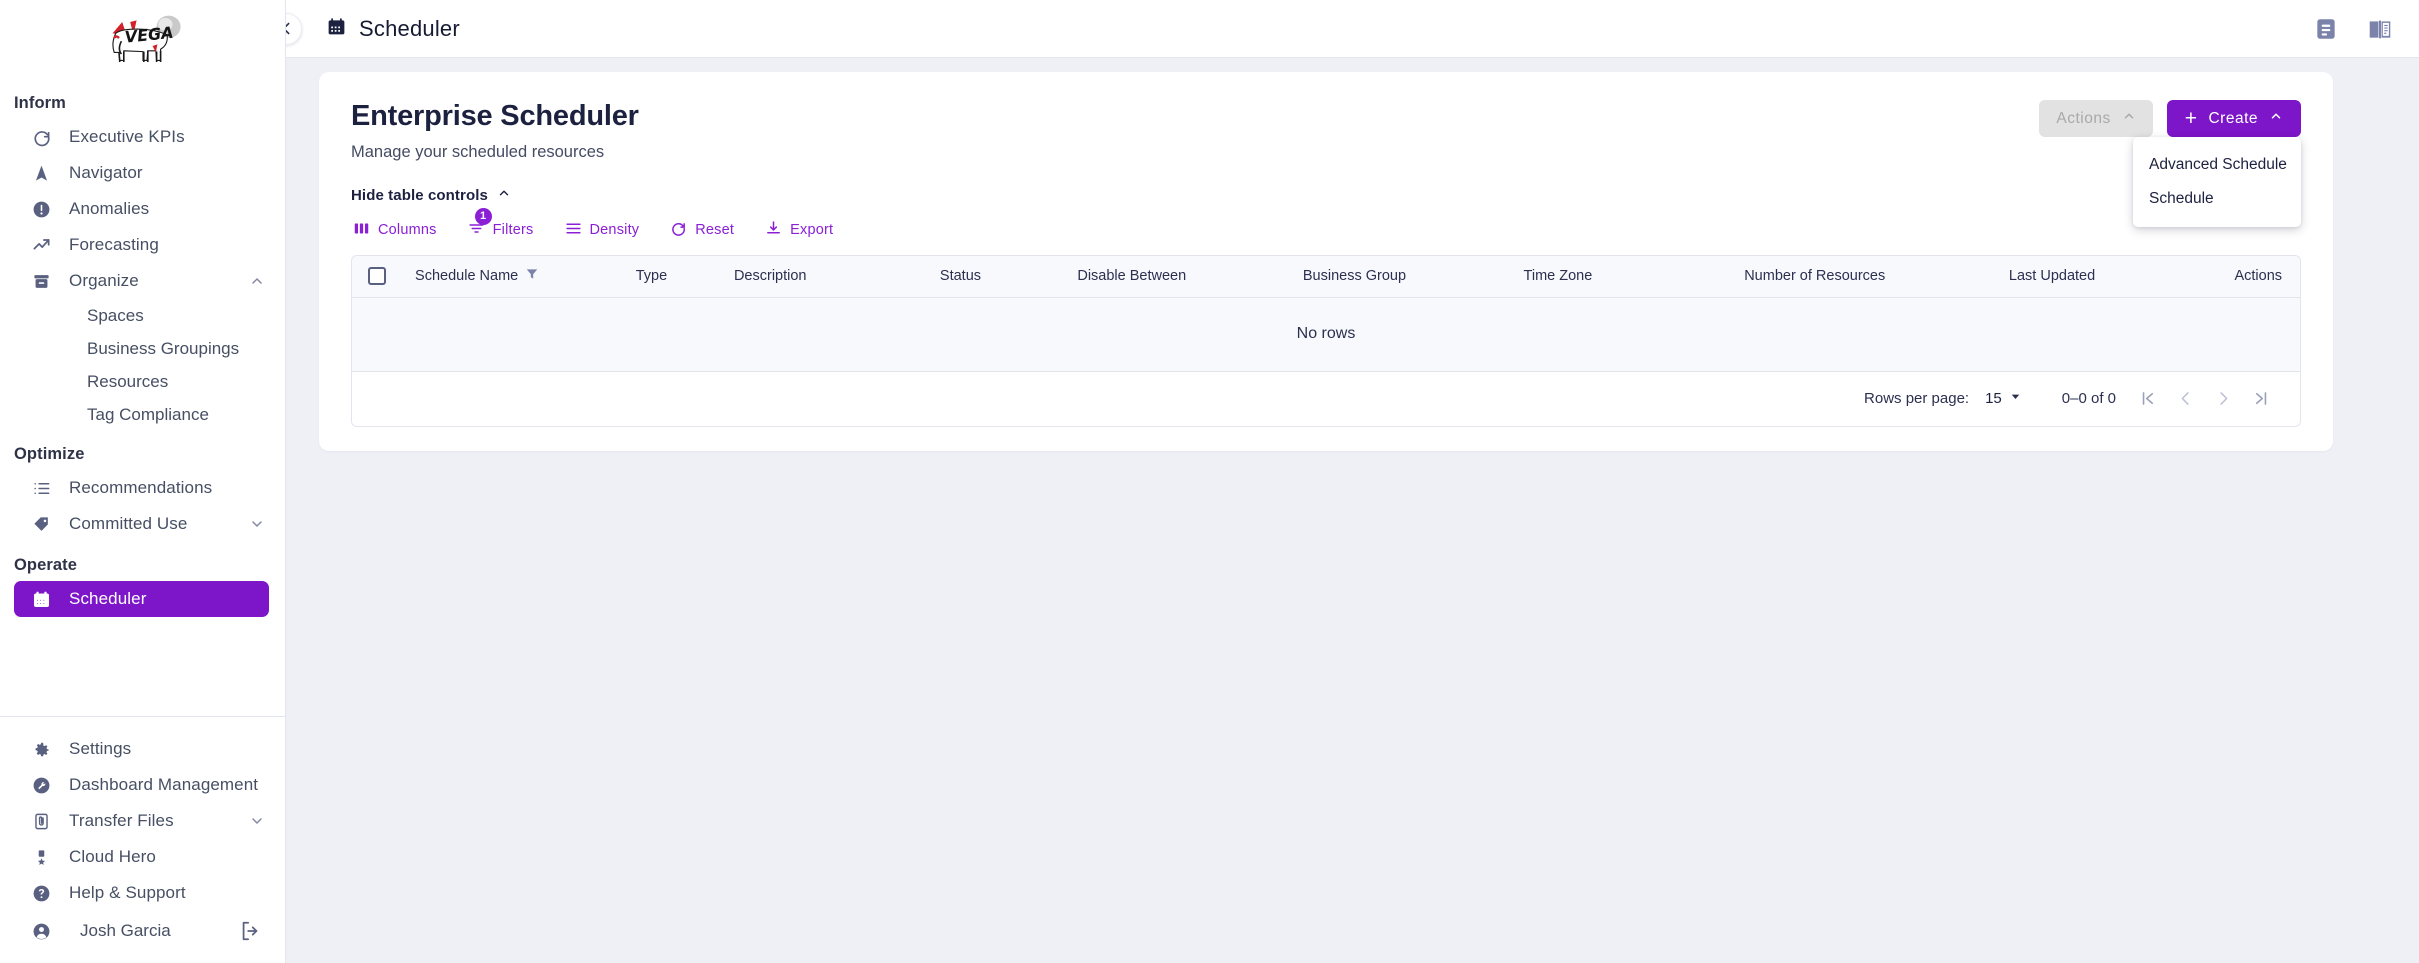 This screenshot has width=2419, height=963. What do you see at coordinates (419, 195) in the screenshot?
I see `hide-table-controls-label: Hide table controls` at bounding box center [419, 195].